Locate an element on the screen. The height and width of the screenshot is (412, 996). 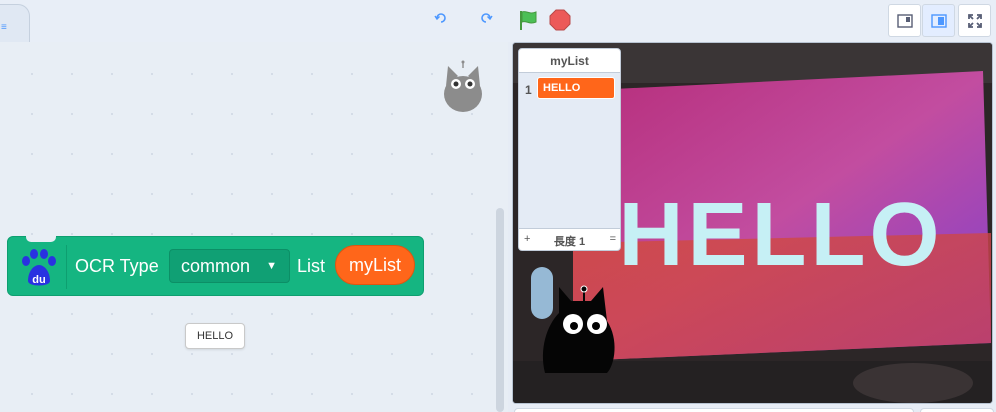
list-item-index: 1 is located at coordinates (528, 90).